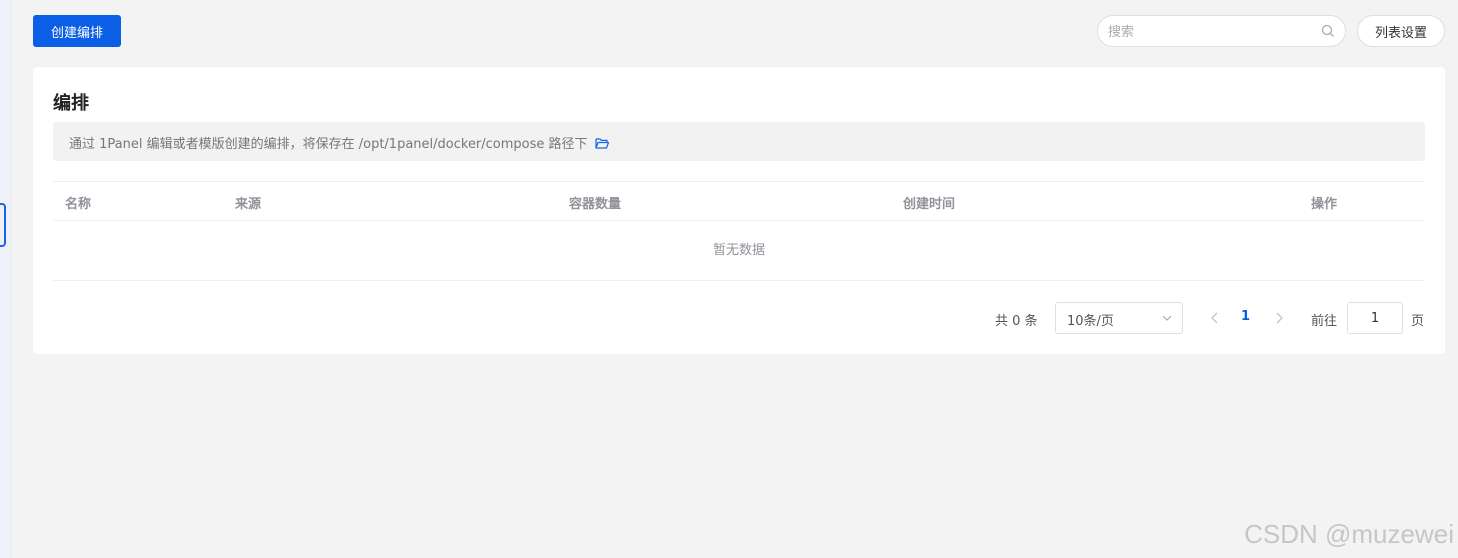 The image size is (1458, 558). What do you see at coordinates (248, 204) in the screenshot?
I see `column-header-source: 来源` at bounding box center [248, 204].